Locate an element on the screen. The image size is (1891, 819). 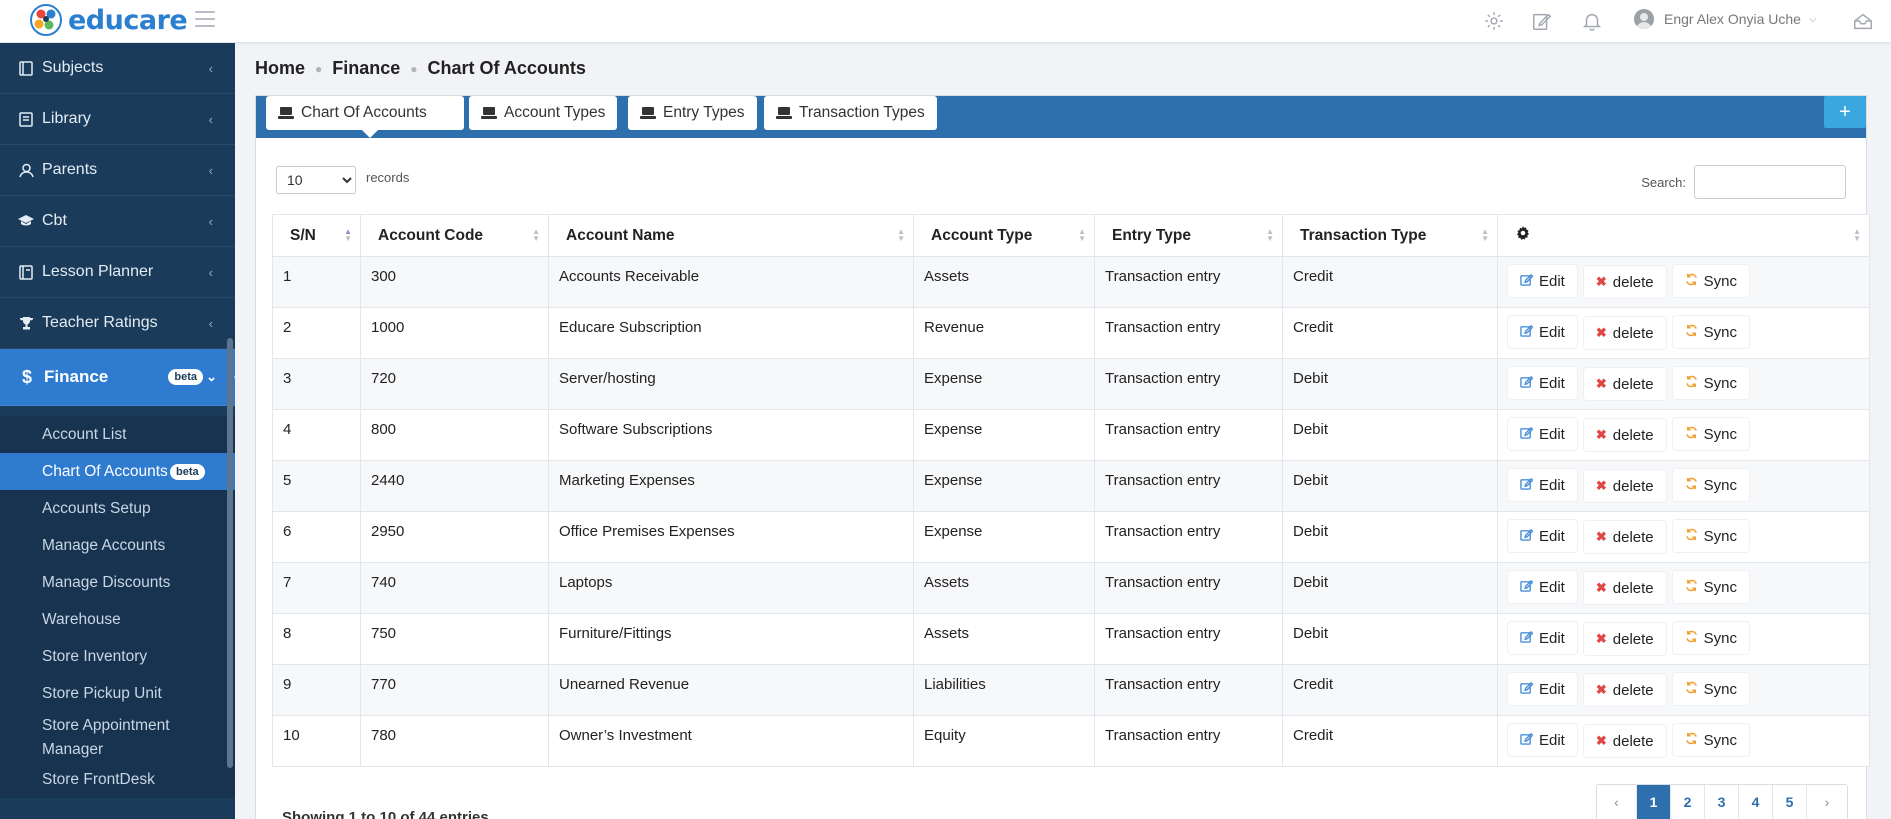
tab-entry-types: Entry Types is located at coordinates (692, 113).